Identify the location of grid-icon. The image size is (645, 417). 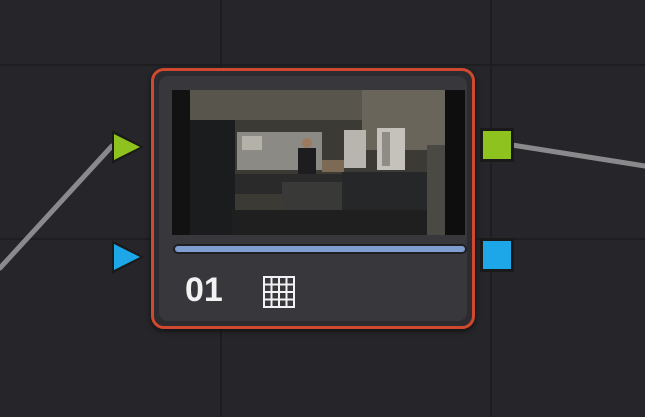
(279, 292).